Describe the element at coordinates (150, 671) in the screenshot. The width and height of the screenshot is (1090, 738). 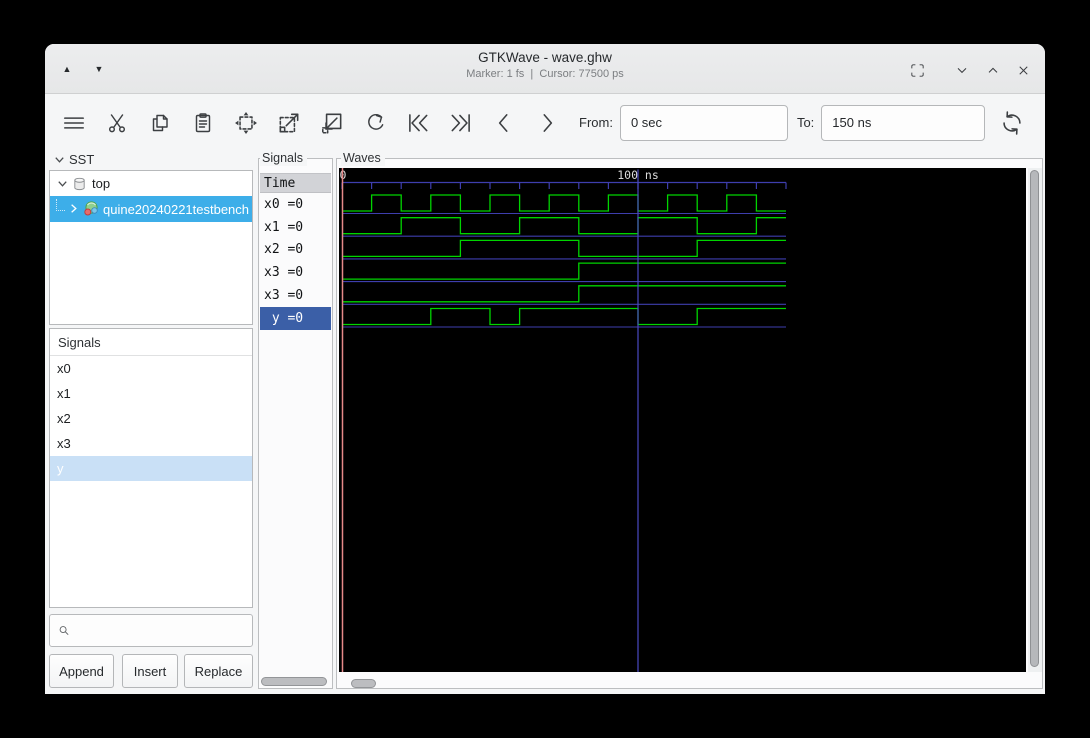
I see `insert-button: Insert` at that location.